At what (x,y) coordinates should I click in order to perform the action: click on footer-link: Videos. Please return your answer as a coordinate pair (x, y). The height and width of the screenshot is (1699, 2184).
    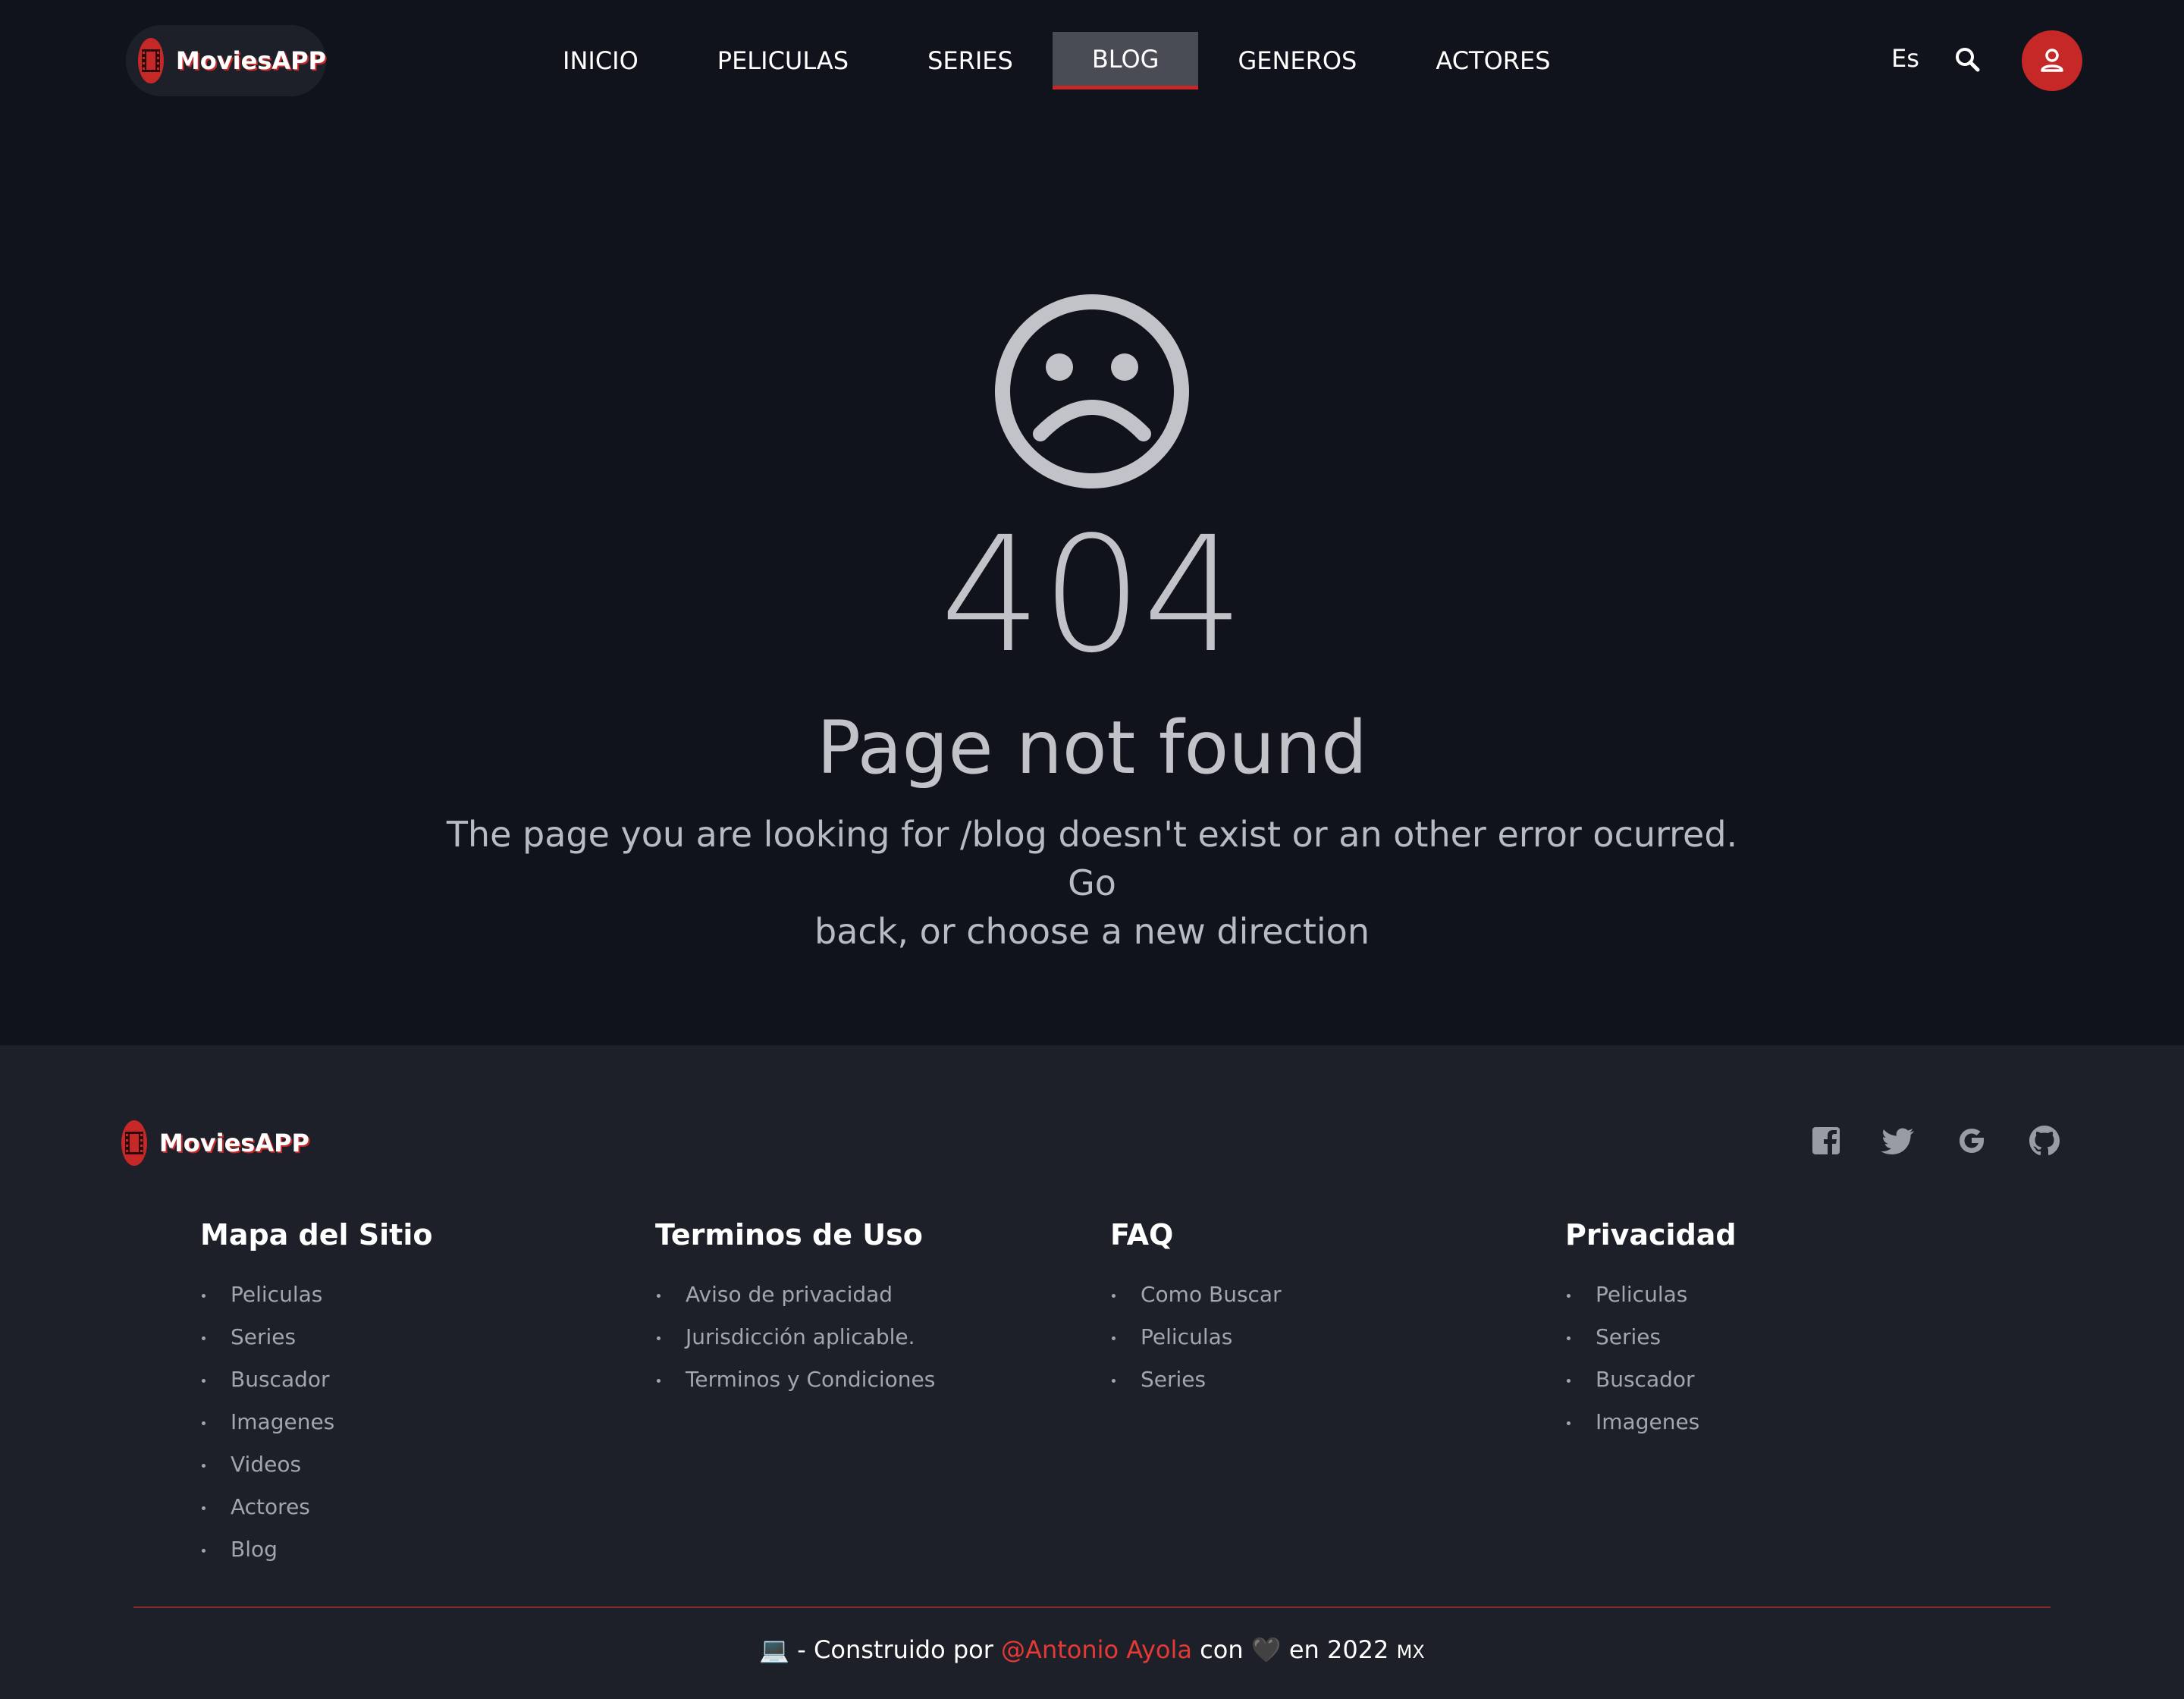
    Looking at the image, I should click on (412, 1473).